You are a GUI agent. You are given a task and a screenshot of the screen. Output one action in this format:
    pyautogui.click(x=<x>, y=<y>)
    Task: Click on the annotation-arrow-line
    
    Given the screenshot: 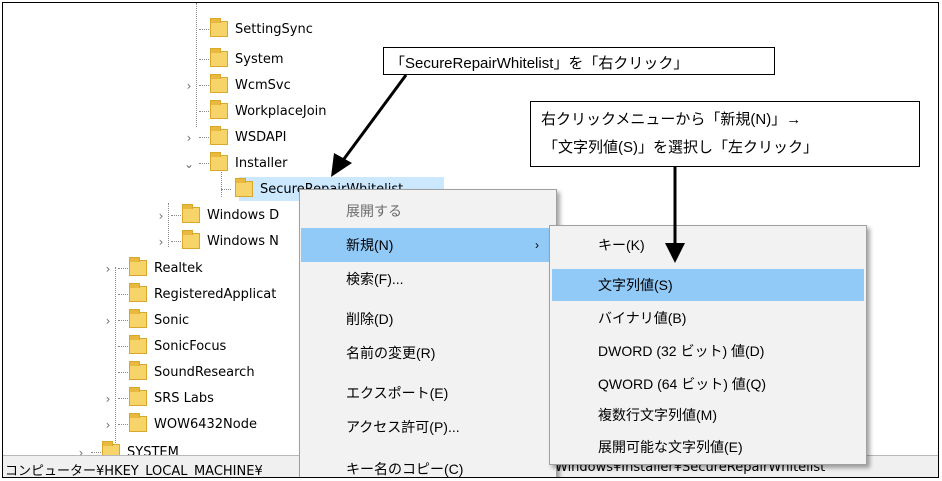 What is the action you would take?
    pyautogui.click(x=373, y=119)
    